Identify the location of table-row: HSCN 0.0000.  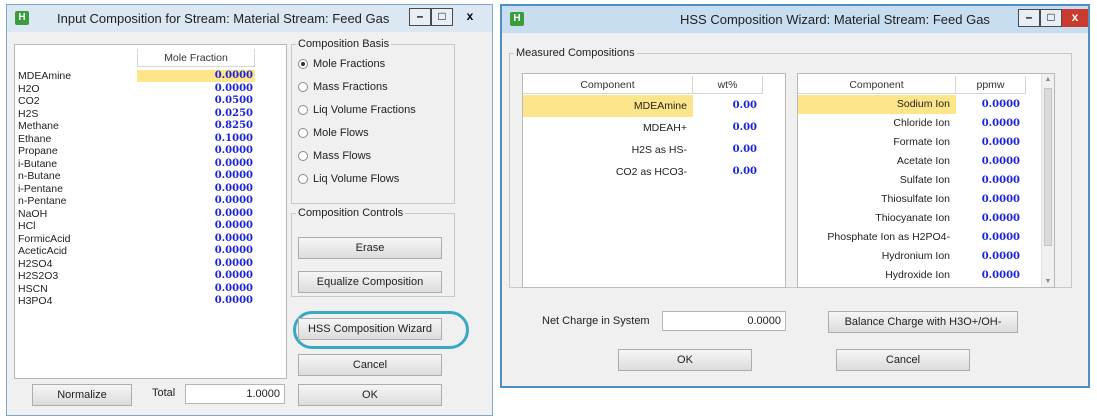
(135, 289).